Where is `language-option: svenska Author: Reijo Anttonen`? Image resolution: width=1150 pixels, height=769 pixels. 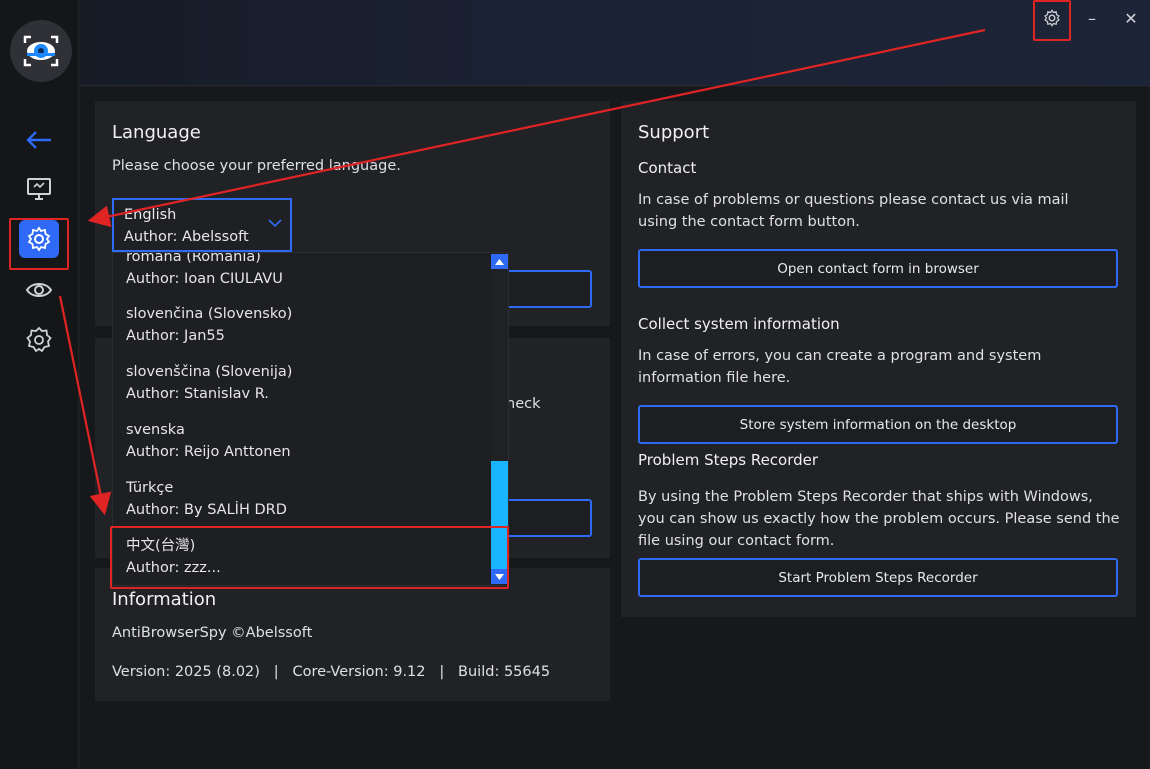
language-option: svenska Author: Reijo Anttonen is located at coordinates (208, 441).